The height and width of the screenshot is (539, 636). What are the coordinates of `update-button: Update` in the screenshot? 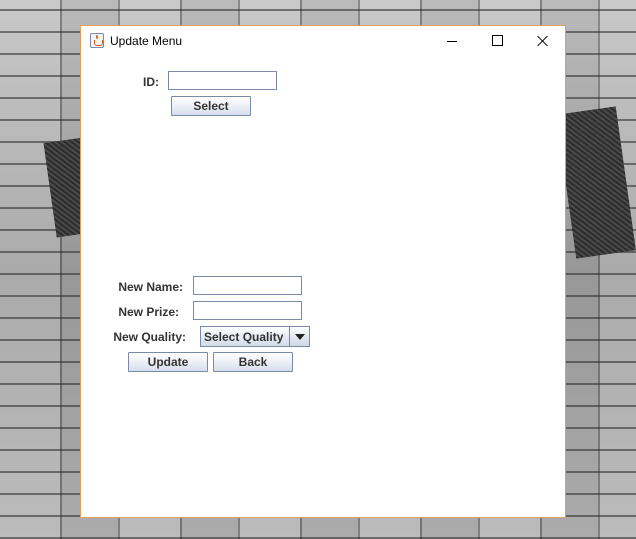 It's located at (168, 362).